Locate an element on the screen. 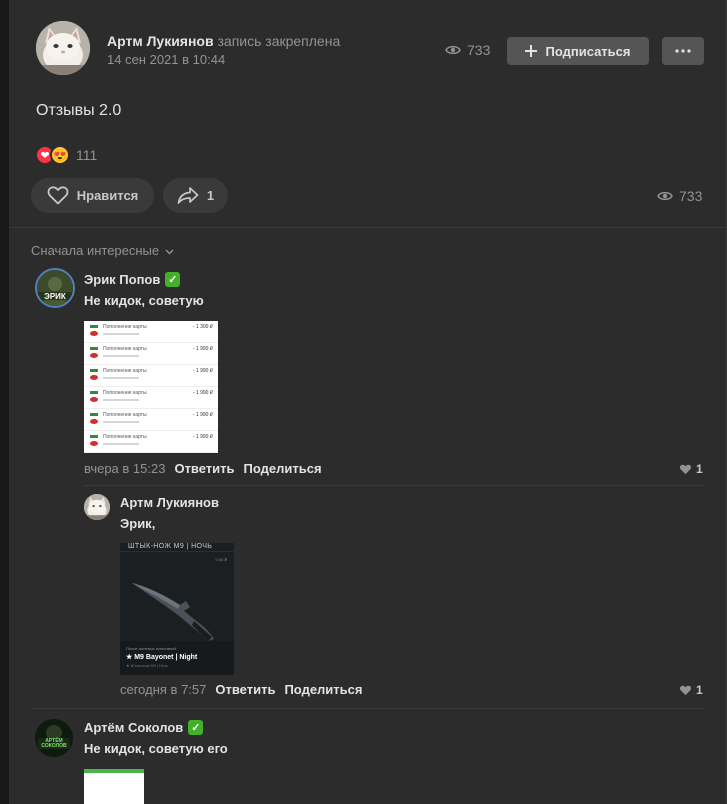 The width and height of the screenshot is (727, 804). author-avatar is located at coordinates (63, 48).